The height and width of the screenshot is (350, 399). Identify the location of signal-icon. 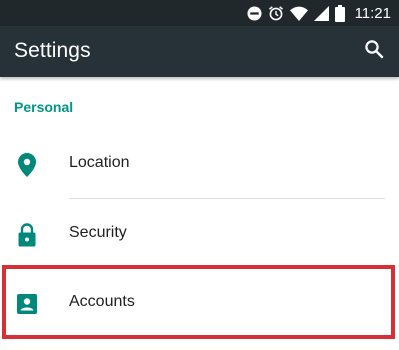
(321, 13).